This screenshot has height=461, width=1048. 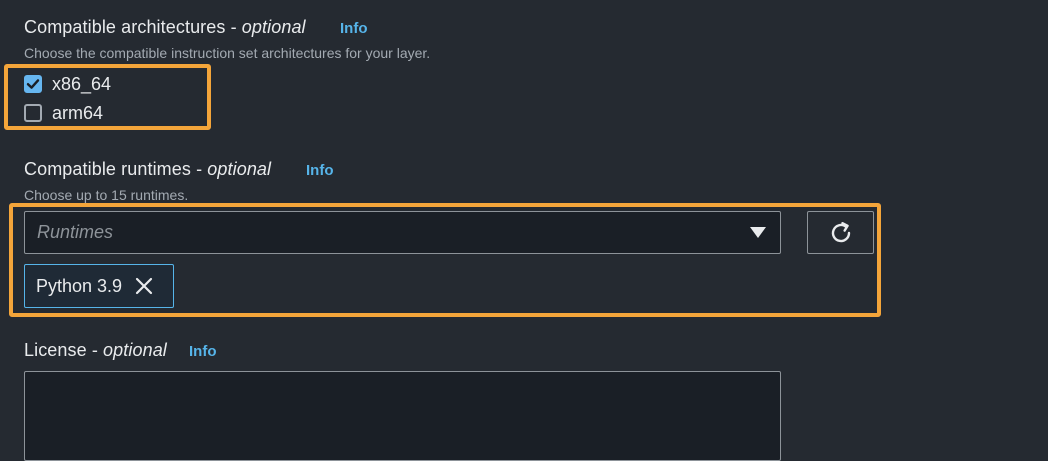 I want to click on close-icon, so click(x=144, y=286).